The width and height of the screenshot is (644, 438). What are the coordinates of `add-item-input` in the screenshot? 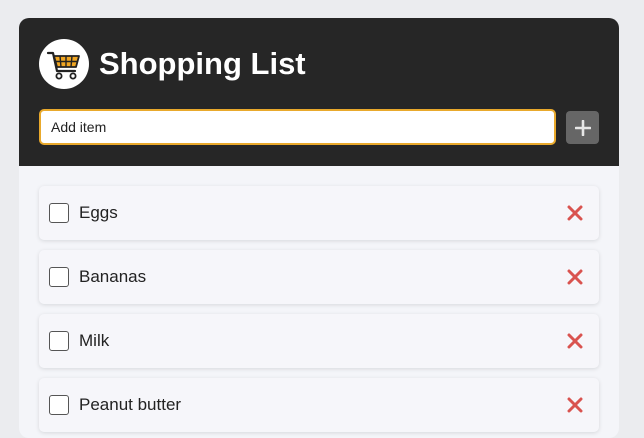 It's located at (297, 127).